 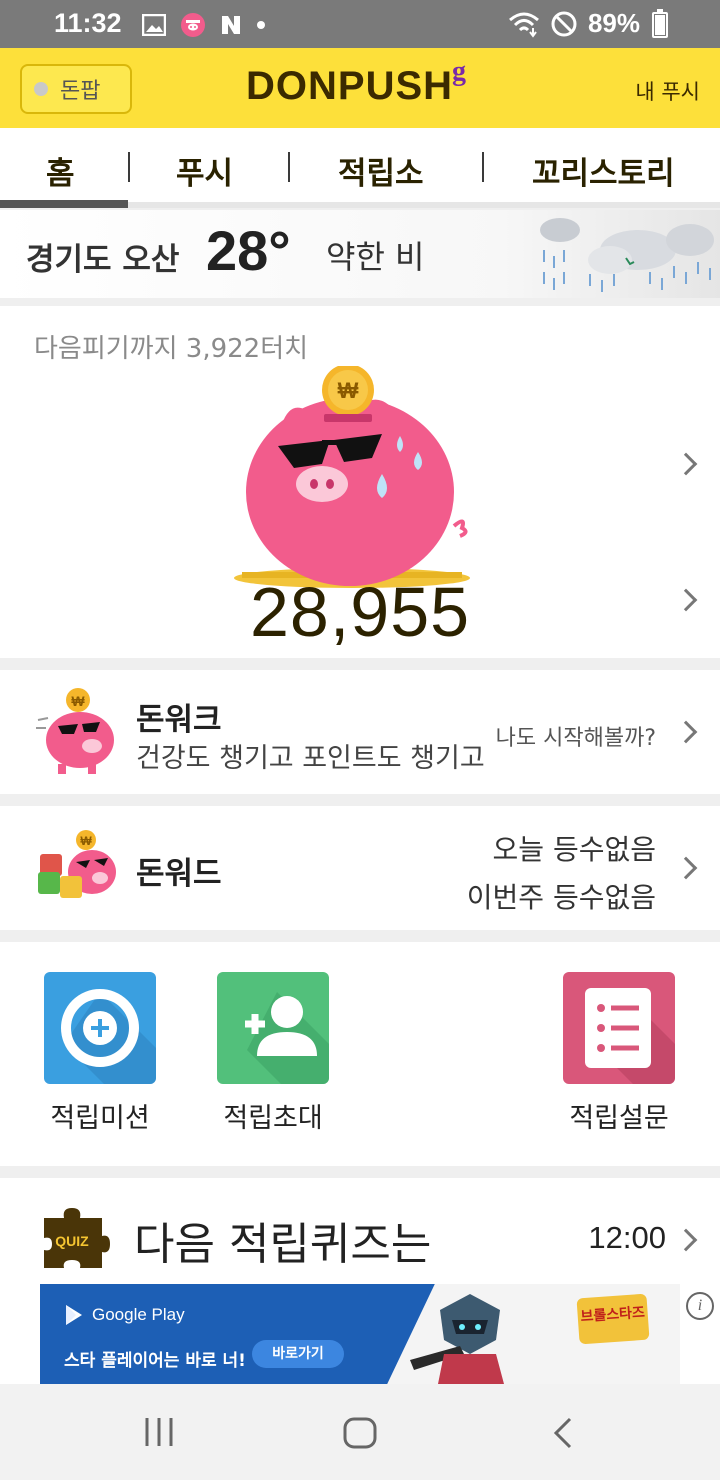 I want to click on invite-tile, so click(x=273, y=1028).